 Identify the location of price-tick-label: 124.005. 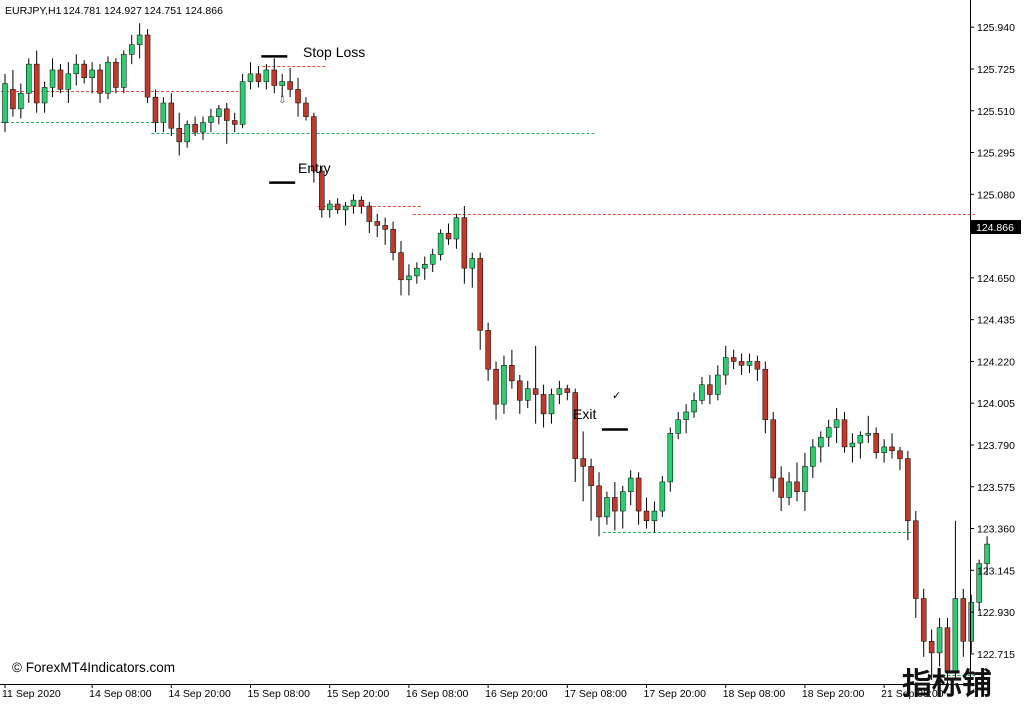
(996, 404).